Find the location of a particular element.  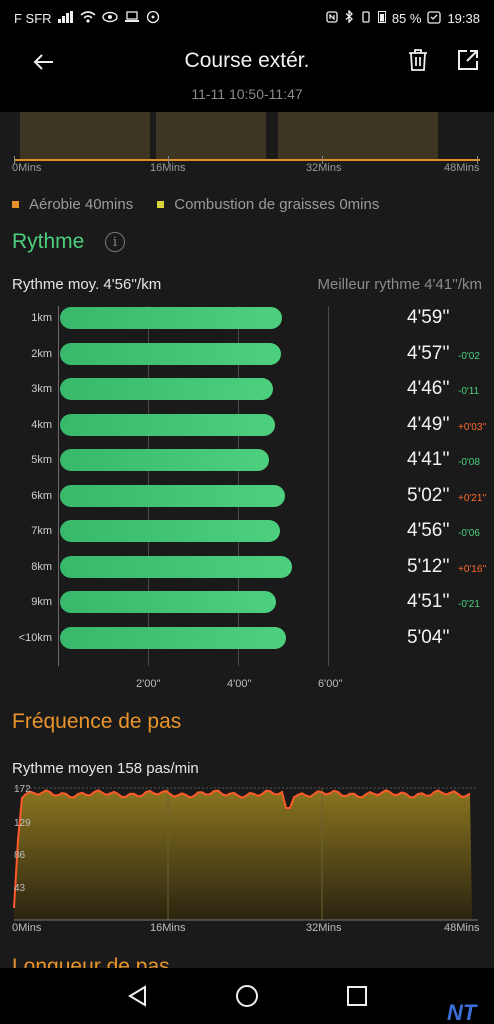

nav-recents-button is located at coordinates (357, 996).